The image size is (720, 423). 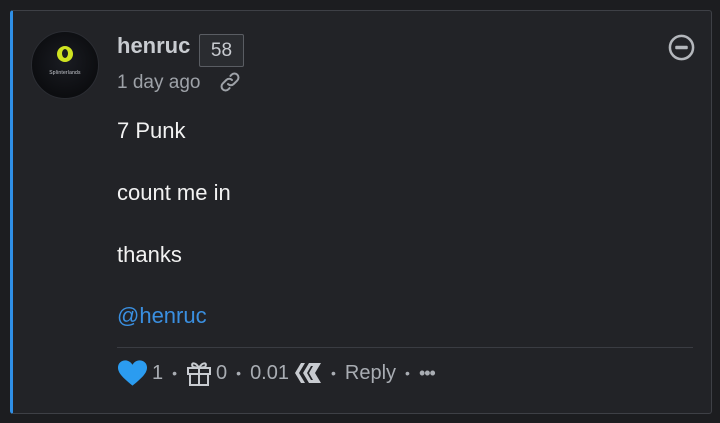 I want to click on avatar: Splinterlands, so click(x=65, y=65).